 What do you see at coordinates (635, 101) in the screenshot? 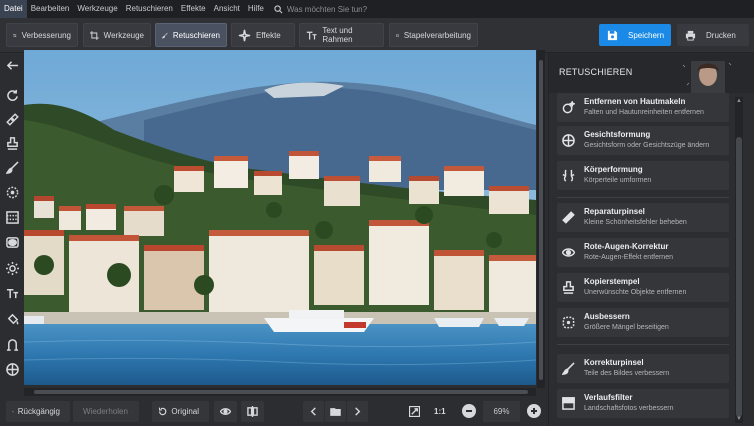
I see `tool-name: Entfernen von Hautmakeln` at bounding box center [635, 101].